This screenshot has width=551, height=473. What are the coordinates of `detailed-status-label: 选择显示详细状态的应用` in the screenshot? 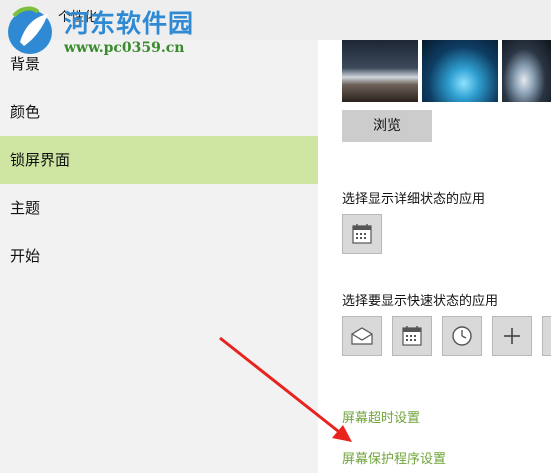 It's located at (414, 199).